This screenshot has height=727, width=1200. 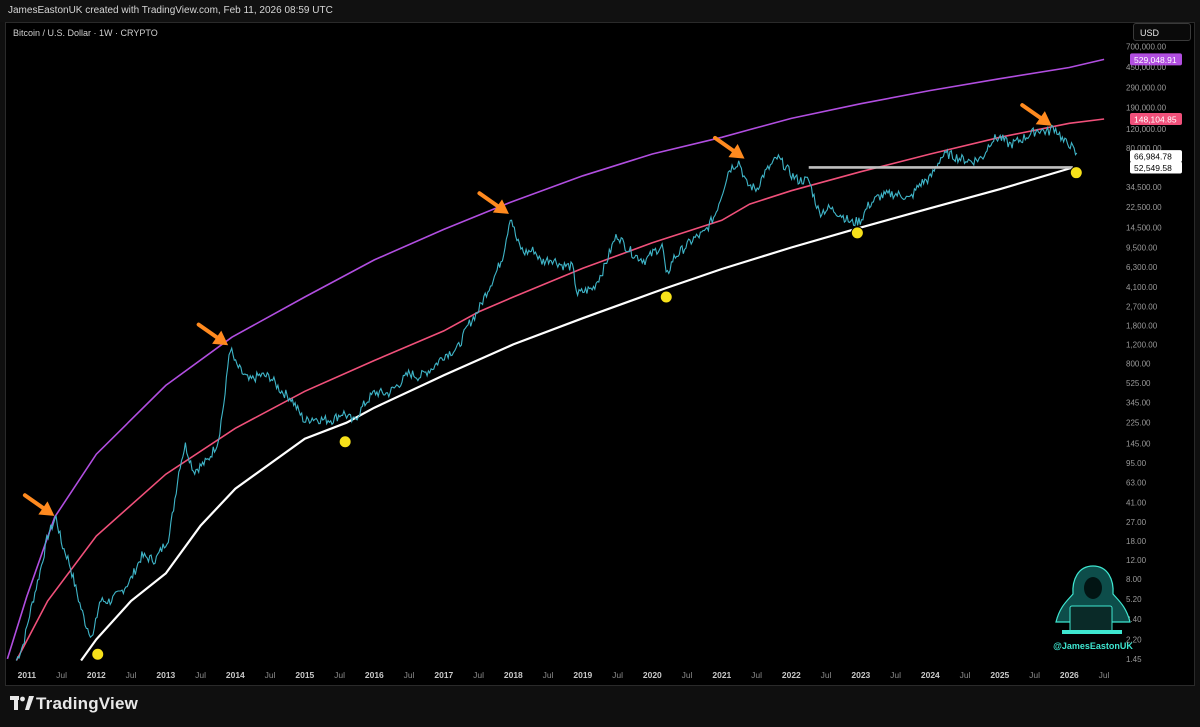 I want to click on y-tick-label: 2,700.00, so click(x=1142, y=306).